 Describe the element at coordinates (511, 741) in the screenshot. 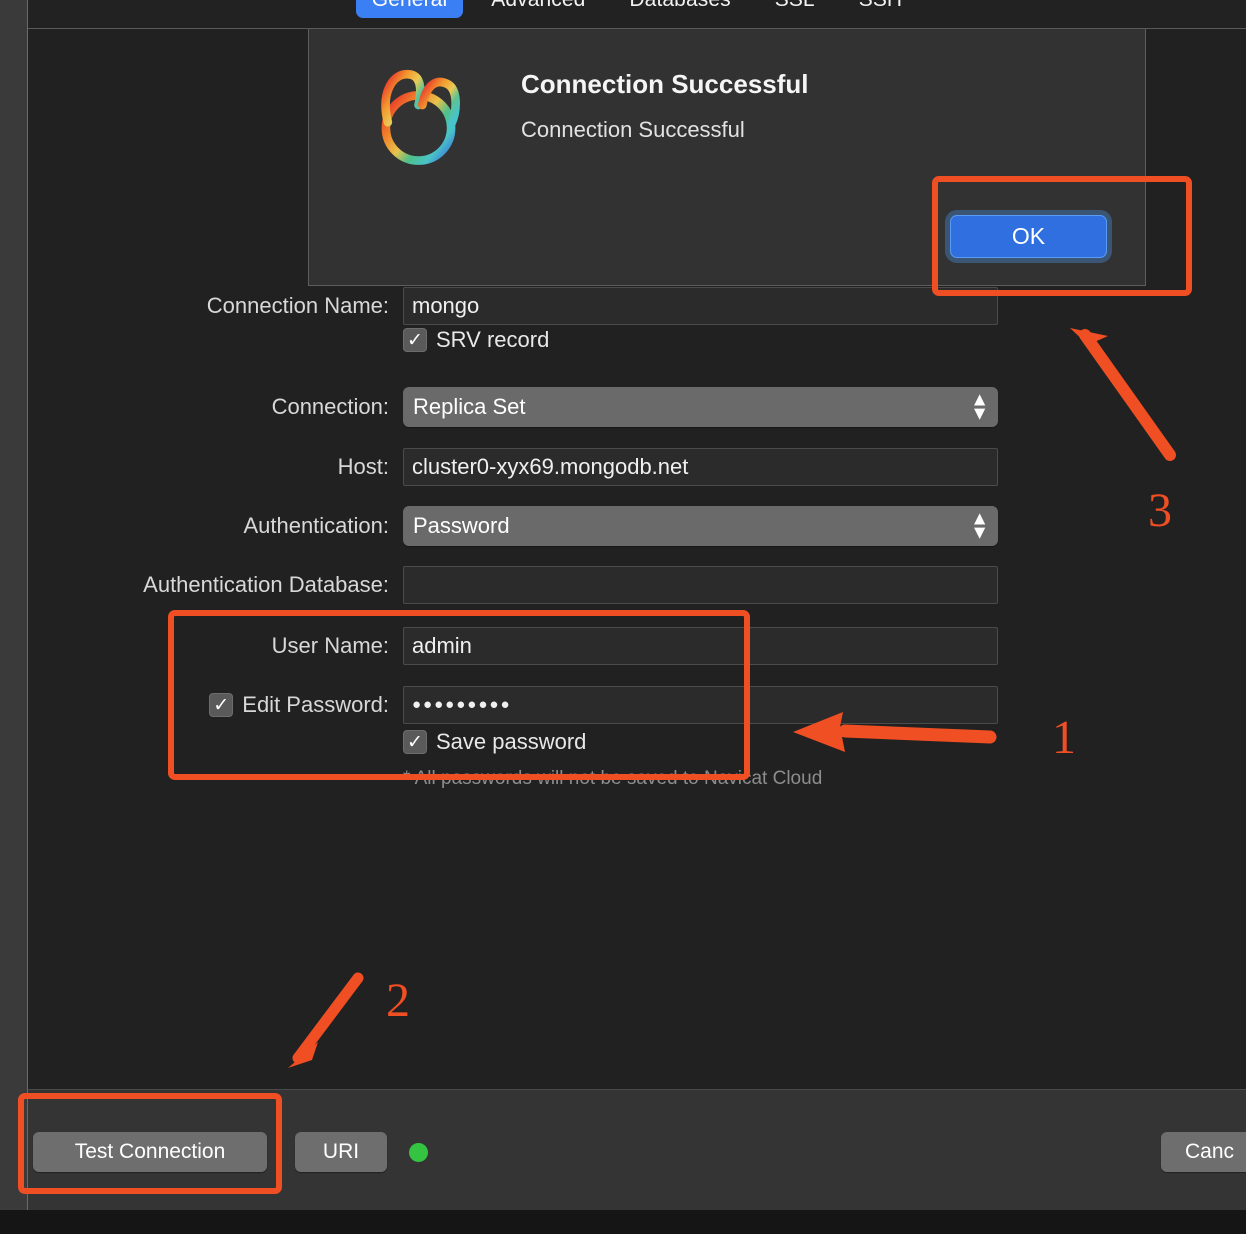

I see `save-password-label: Save password` at that location.